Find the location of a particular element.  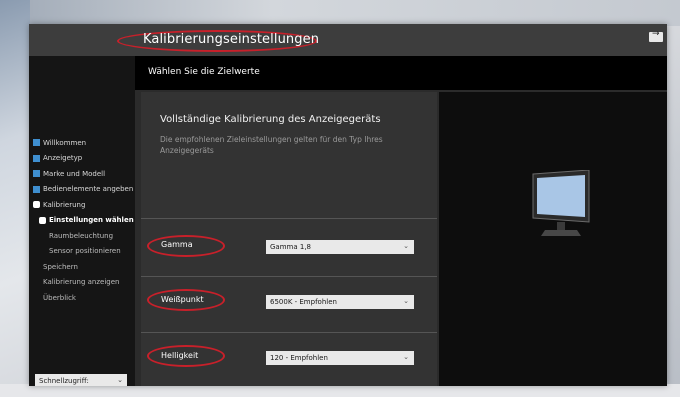

weisspunkt-select-value: 6500K - Empfohlen is located at coordinates (303, 302).